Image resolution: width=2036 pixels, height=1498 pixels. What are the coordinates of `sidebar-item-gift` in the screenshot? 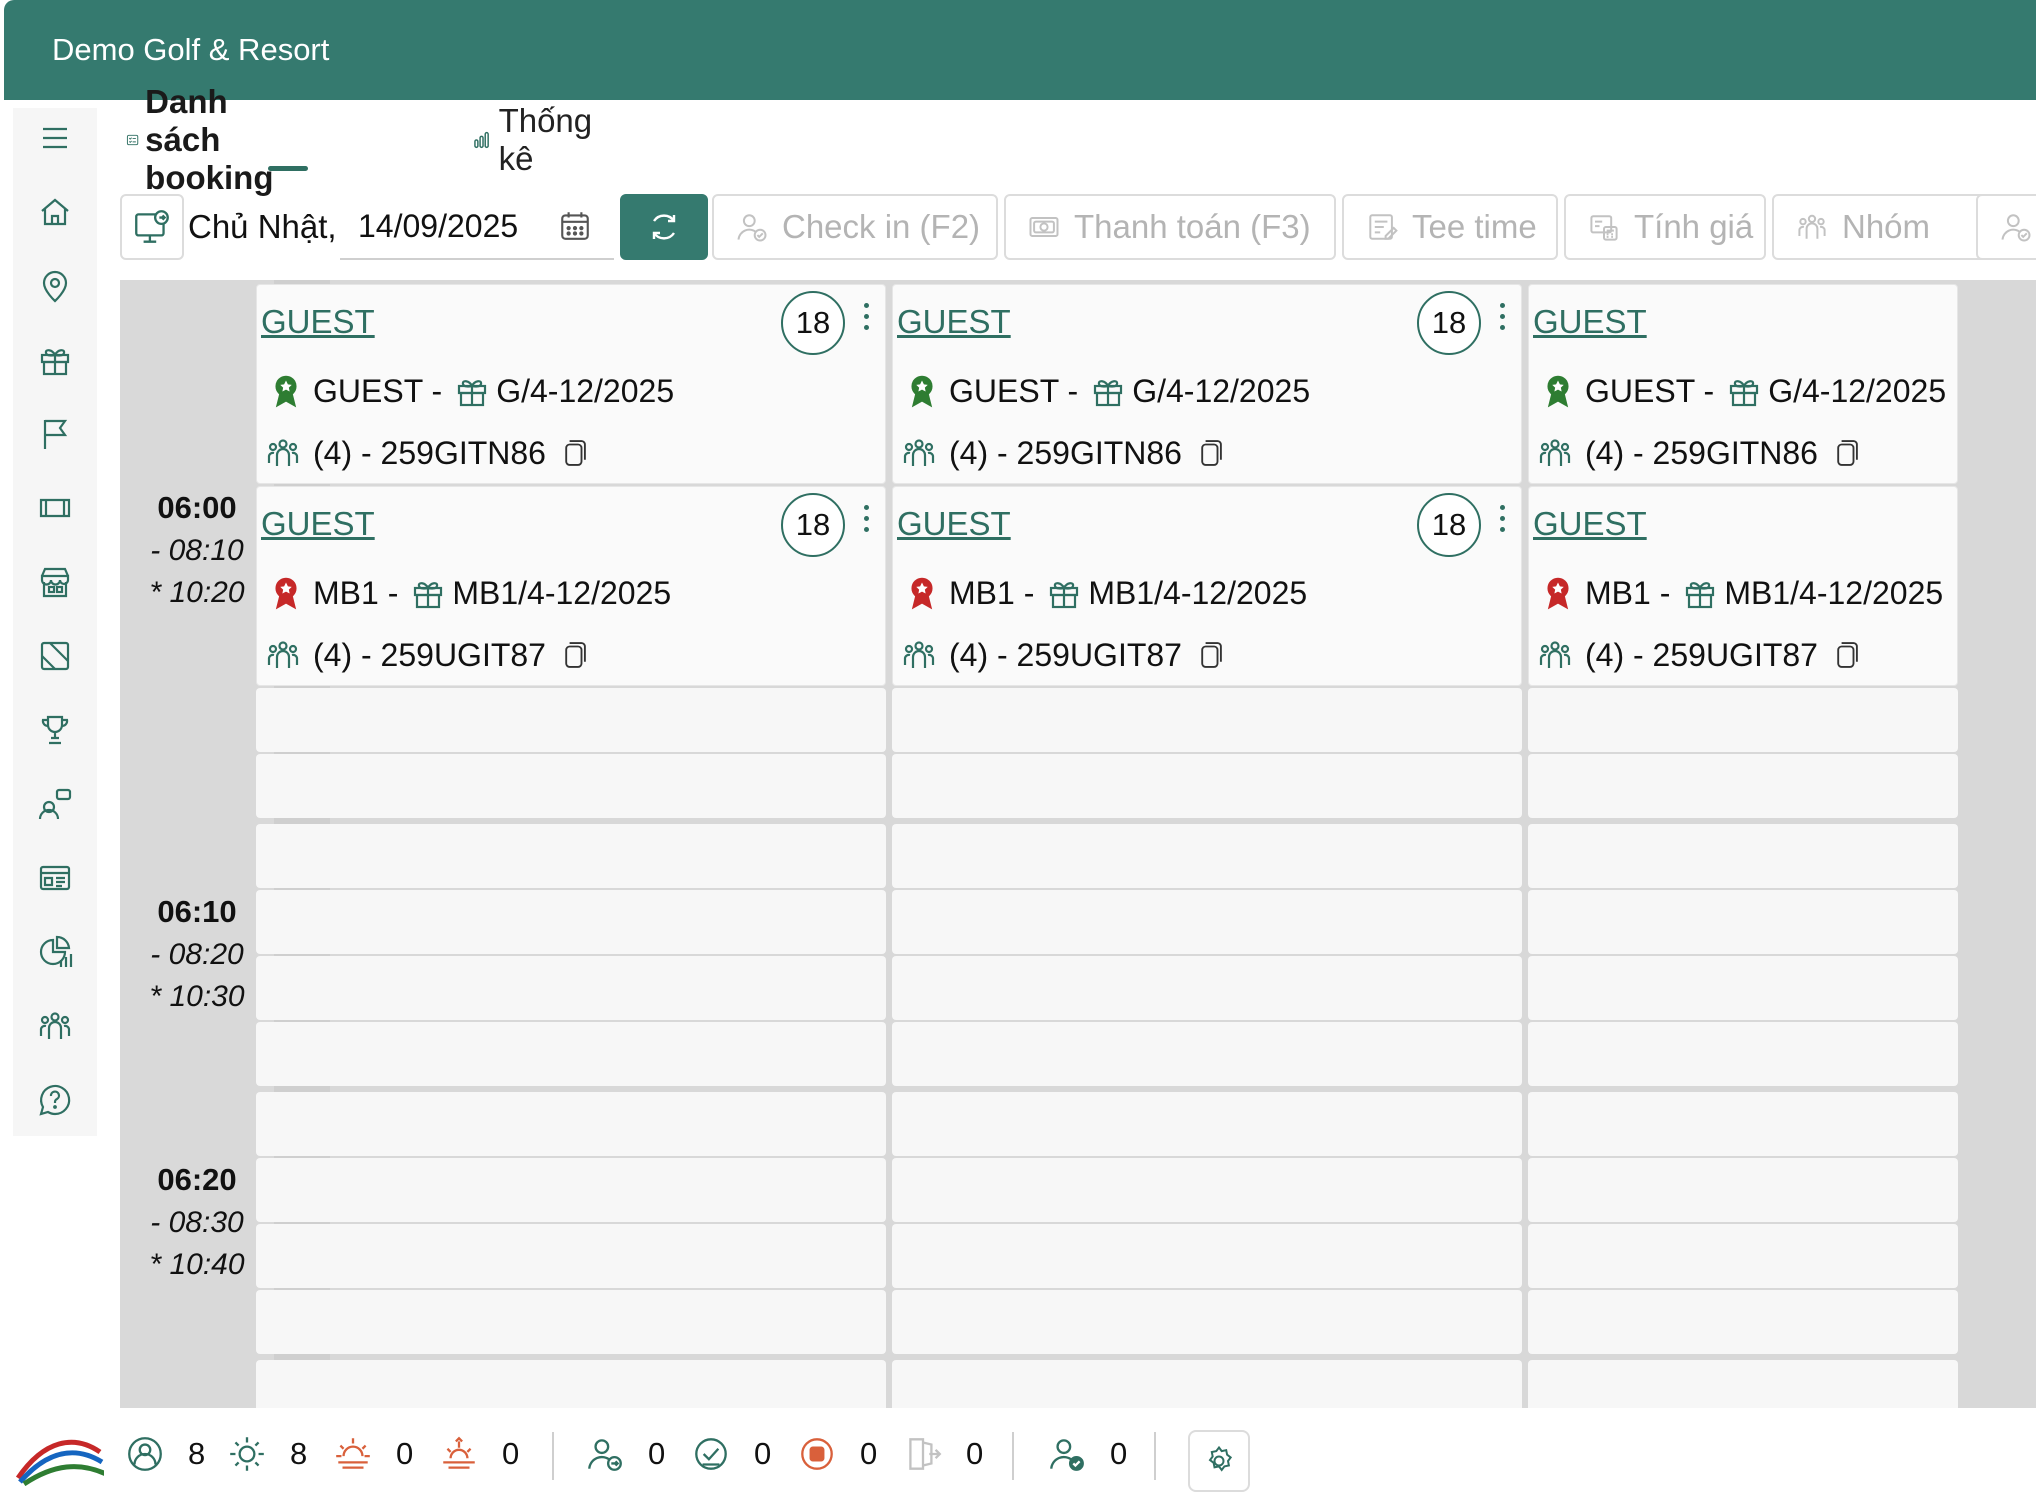 It's located at (55, 360).